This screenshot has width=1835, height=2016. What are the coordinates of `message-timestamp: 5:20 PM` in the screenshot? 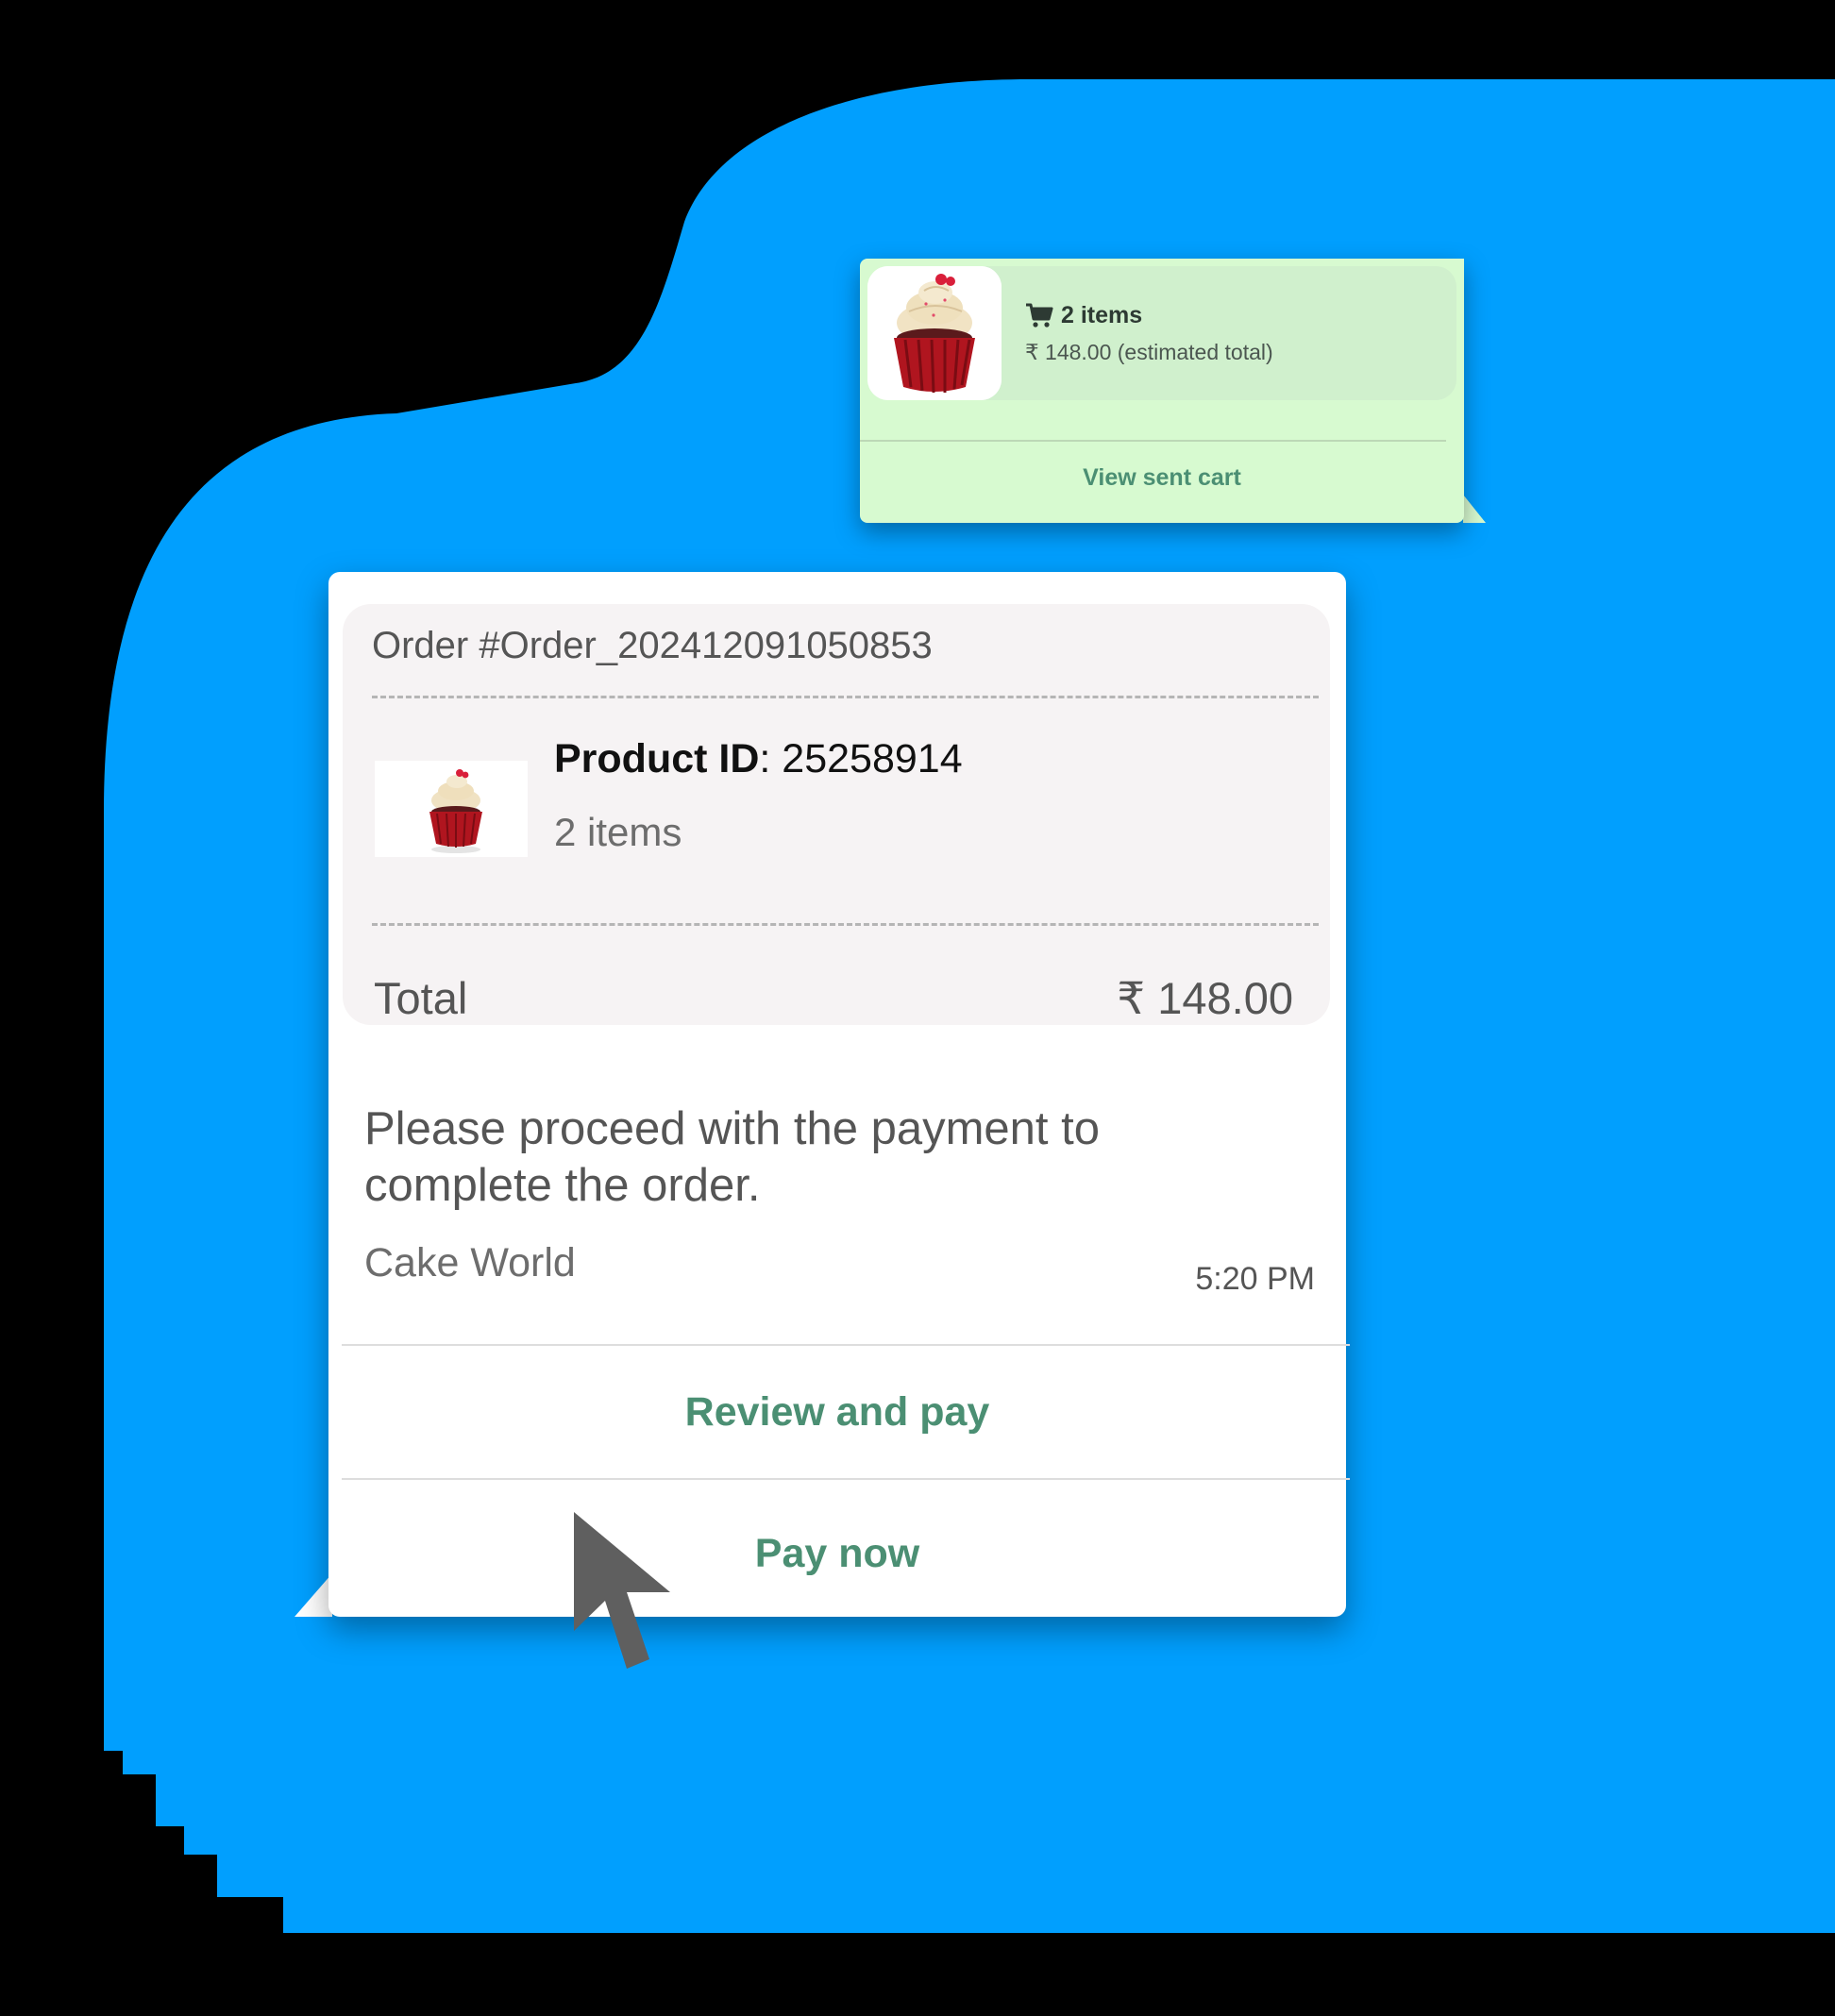 It's located at (1255, 1279).